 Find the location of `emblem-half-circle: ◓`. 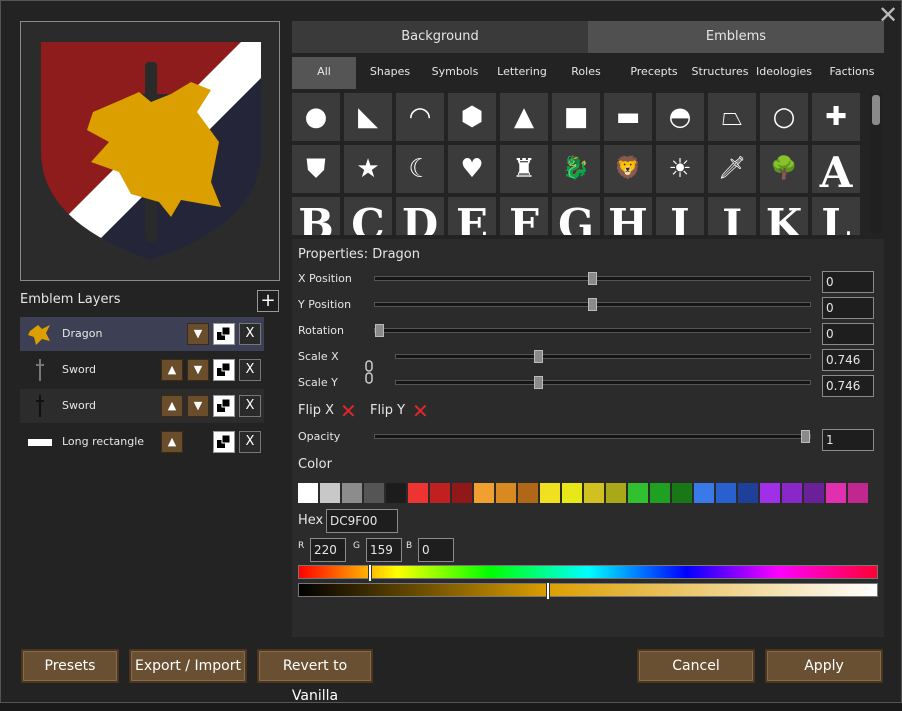

emblem-half-circle: ◓ is located at coordinates (680, 117).